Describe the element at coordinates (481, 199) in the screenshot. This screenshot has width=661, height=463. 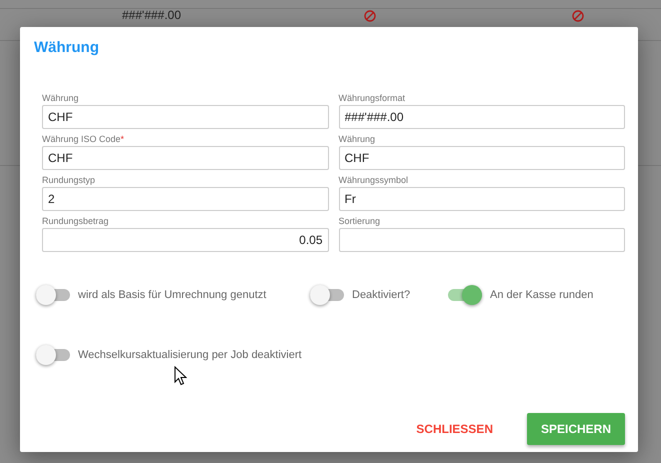
I see `input-field: Fr` at that location.